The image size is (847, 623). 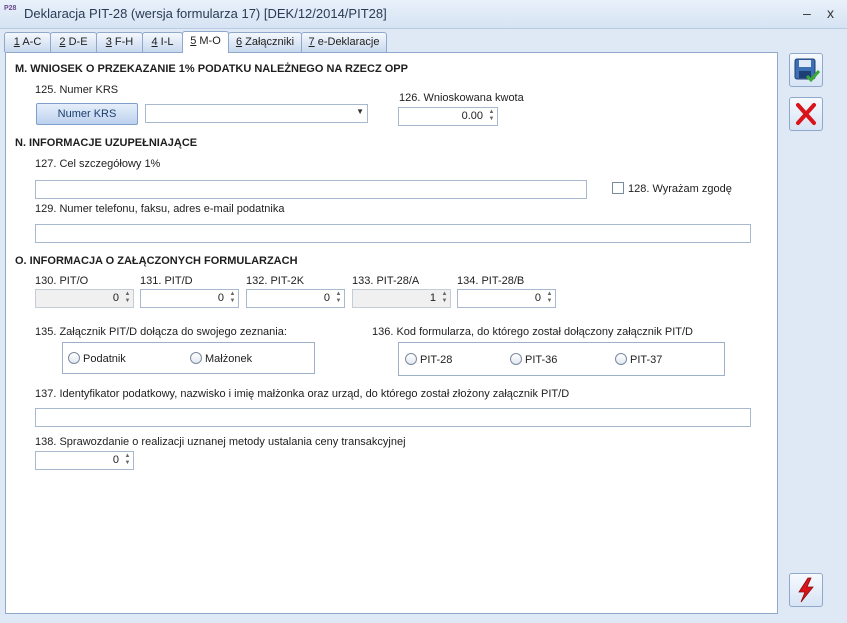 I want to click on report-count: 0 ▲ ▼, so click(x=84, y=460).